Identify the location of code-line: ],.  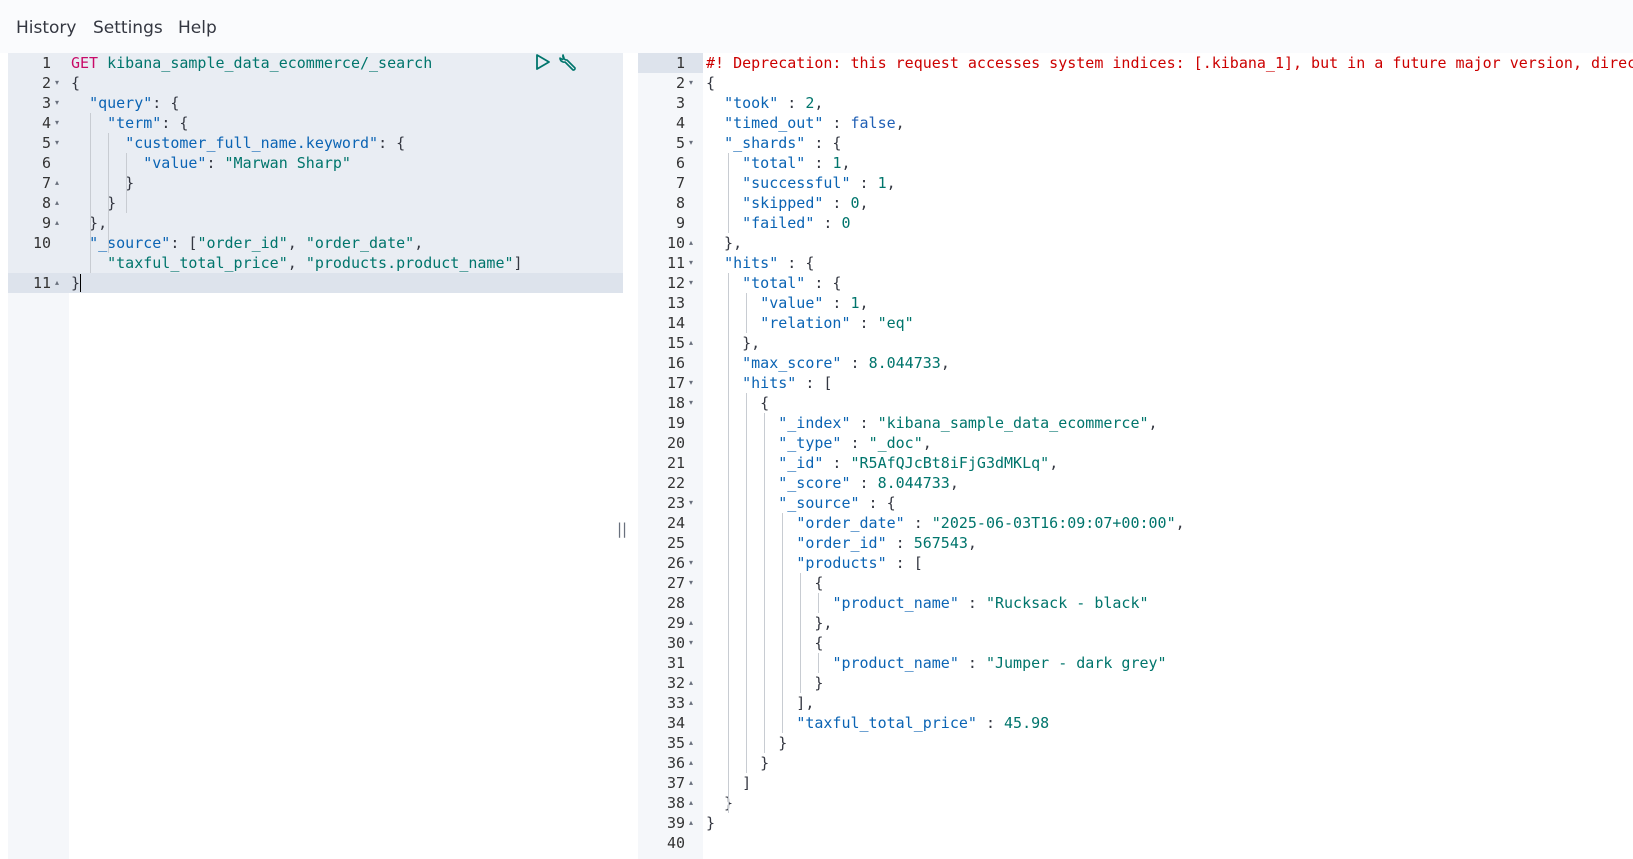
(760, 703).